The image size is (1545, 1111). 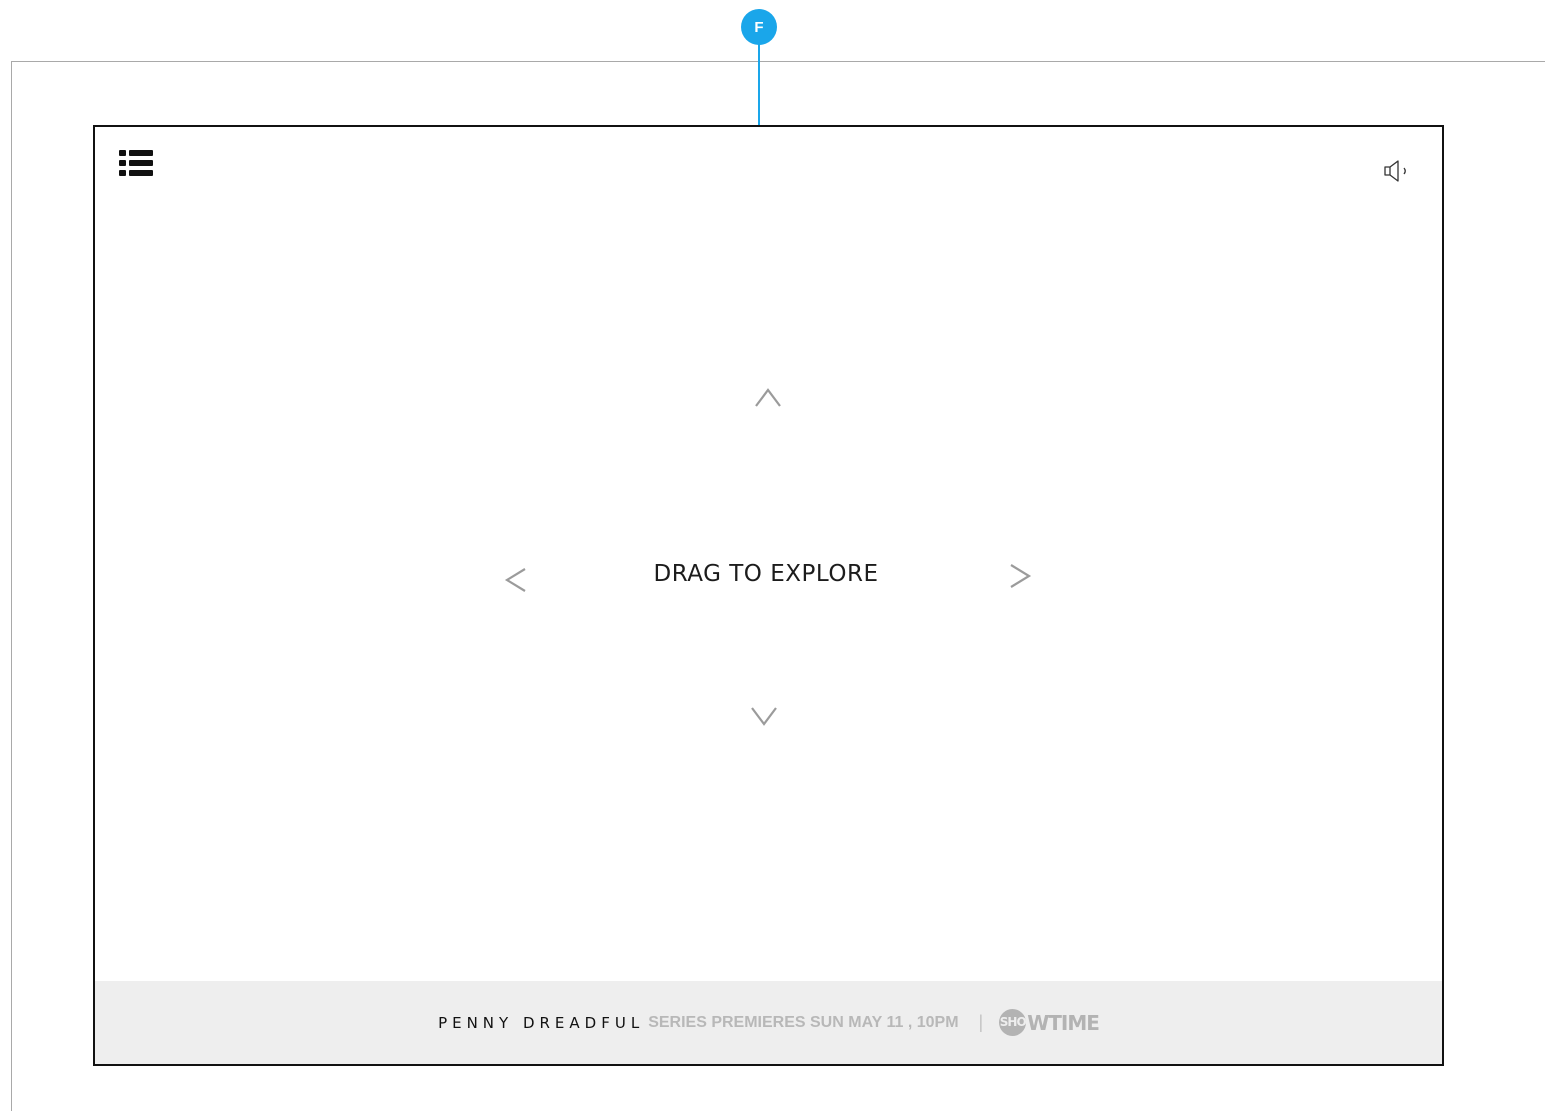 I want to click on annotation-badge: F, so click(x=759, y=27).